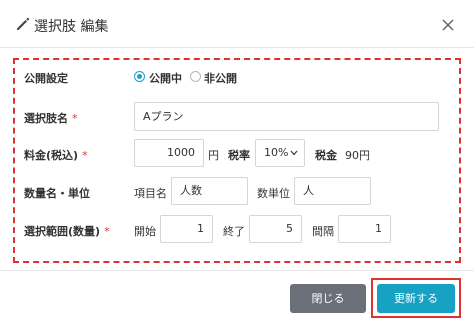  I want to click on option-name-label: 選択肢名 *, so click(51, 118).